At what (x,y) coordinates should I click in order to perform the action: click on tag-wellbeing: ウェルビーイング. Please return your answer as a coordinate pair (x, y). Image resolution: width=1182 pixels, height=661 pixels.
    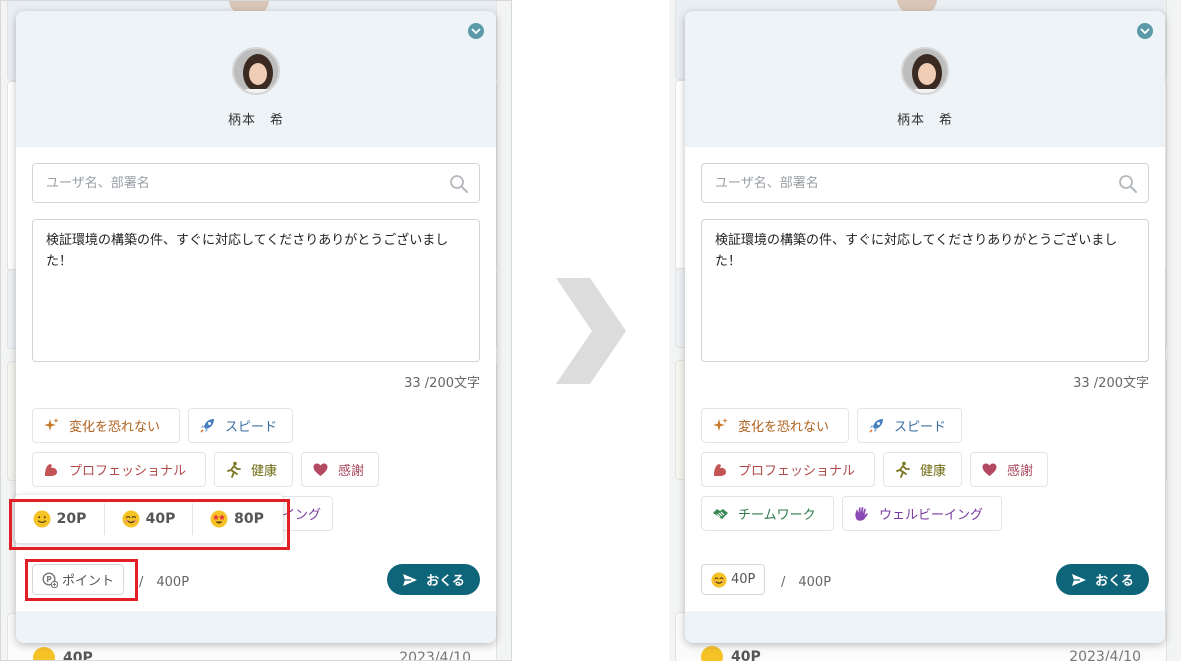
    Looking at the image, I should click on (922, 513).